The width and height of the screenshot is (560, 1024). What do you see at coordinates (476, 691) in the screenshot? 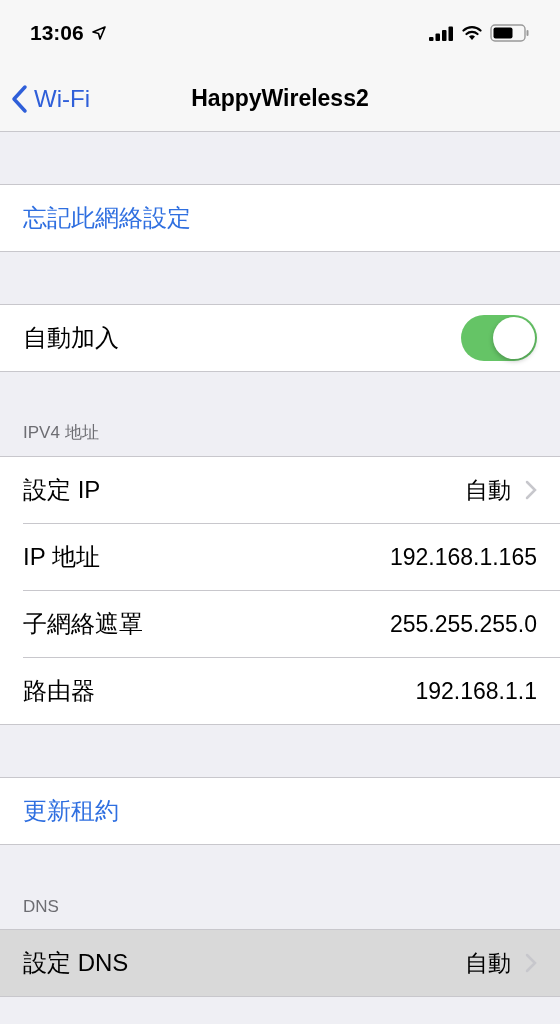
I see `row-value: 192.168.1.1` at bounding box center [476, 691].